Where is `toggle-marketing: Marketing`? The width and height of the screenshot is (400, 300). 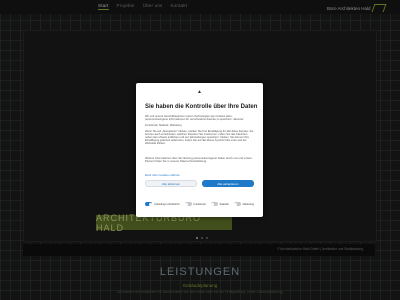 toggle-marketing: Marketing is located at coordinates (243, 204).